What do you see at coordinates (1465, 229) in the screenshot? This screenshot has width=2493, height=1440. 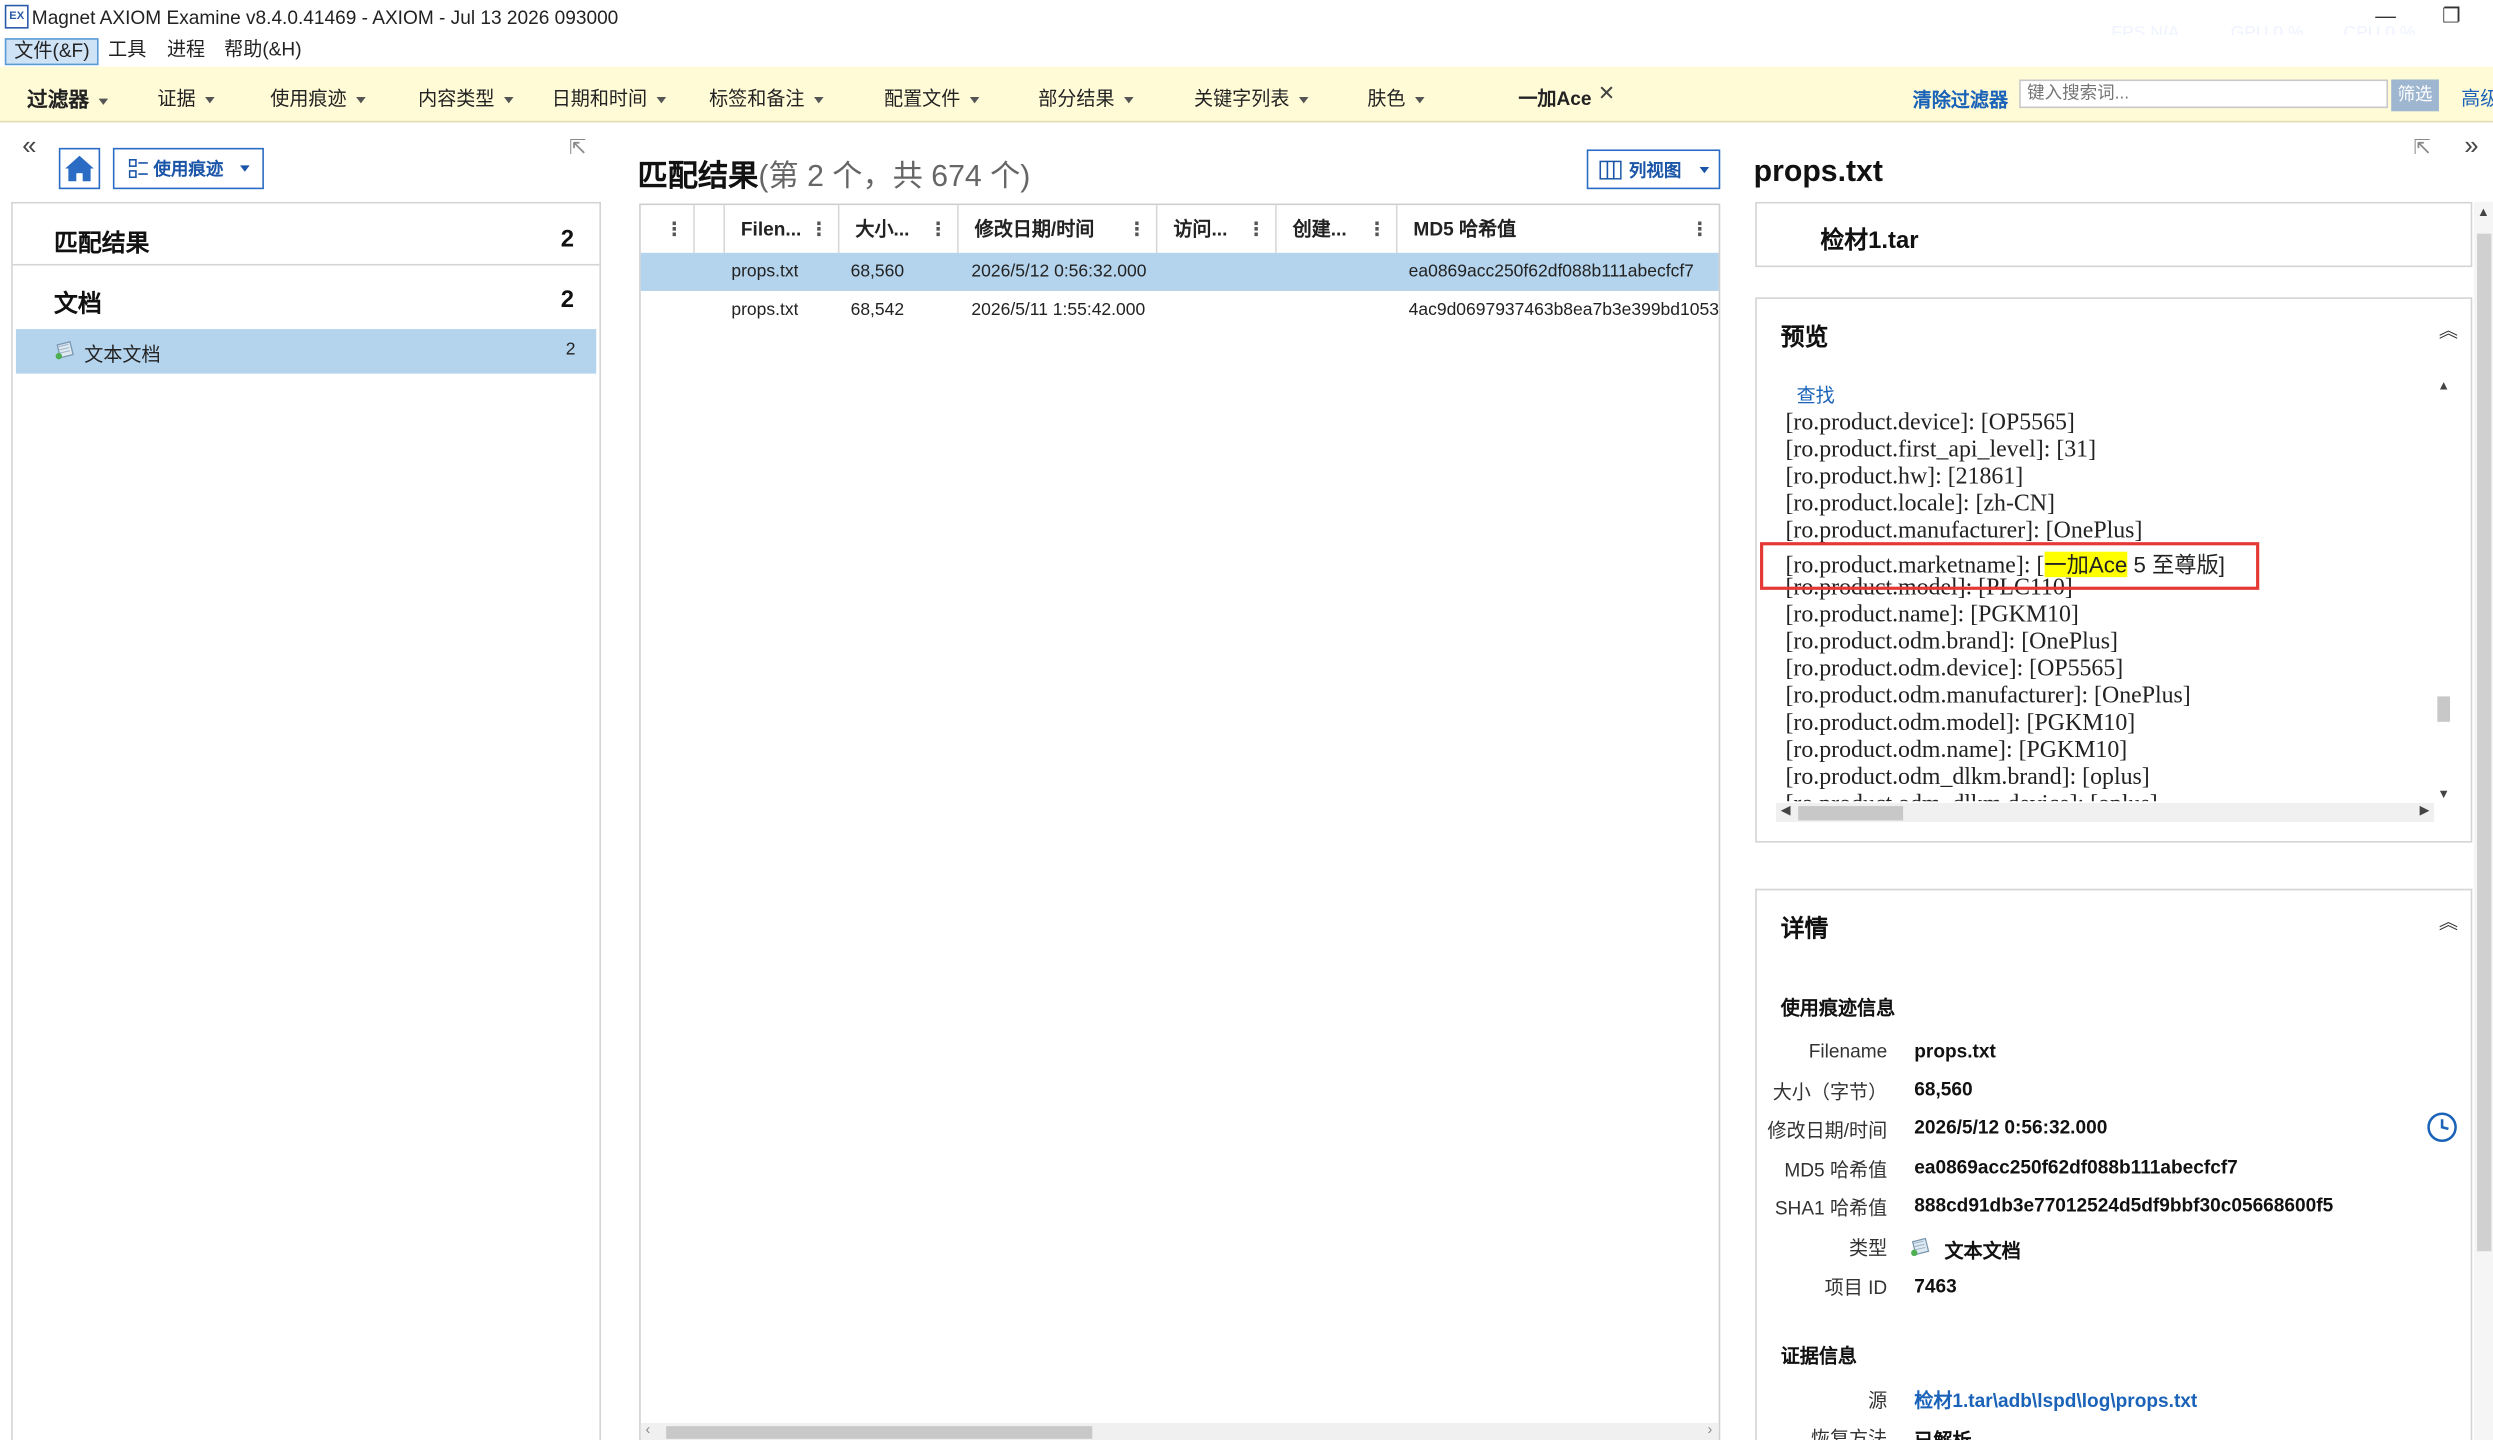 I see `column-header-label: MD5 哈希值` at bounding box center [1465, 229].